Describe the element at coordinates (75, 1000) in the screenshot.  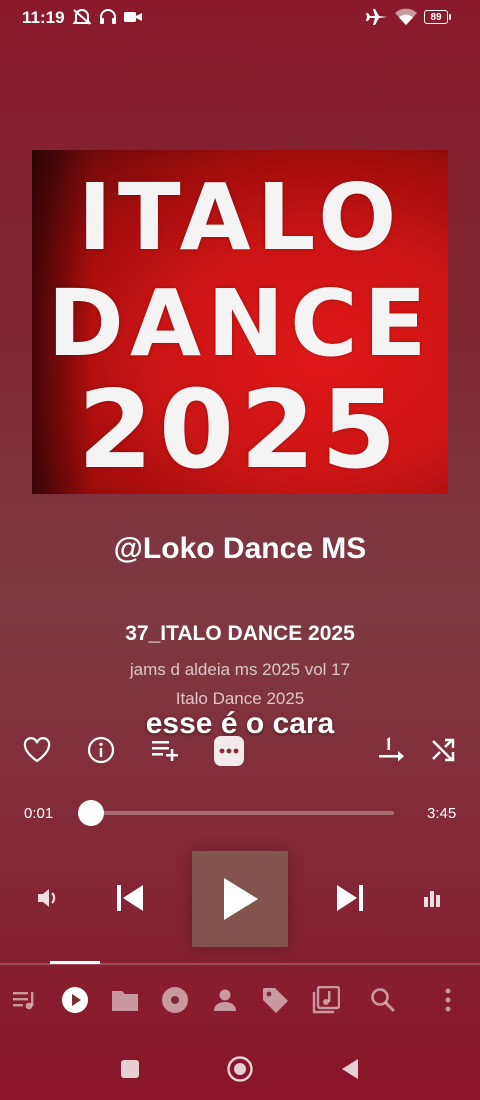
I see `now-playing-icon` at that location.